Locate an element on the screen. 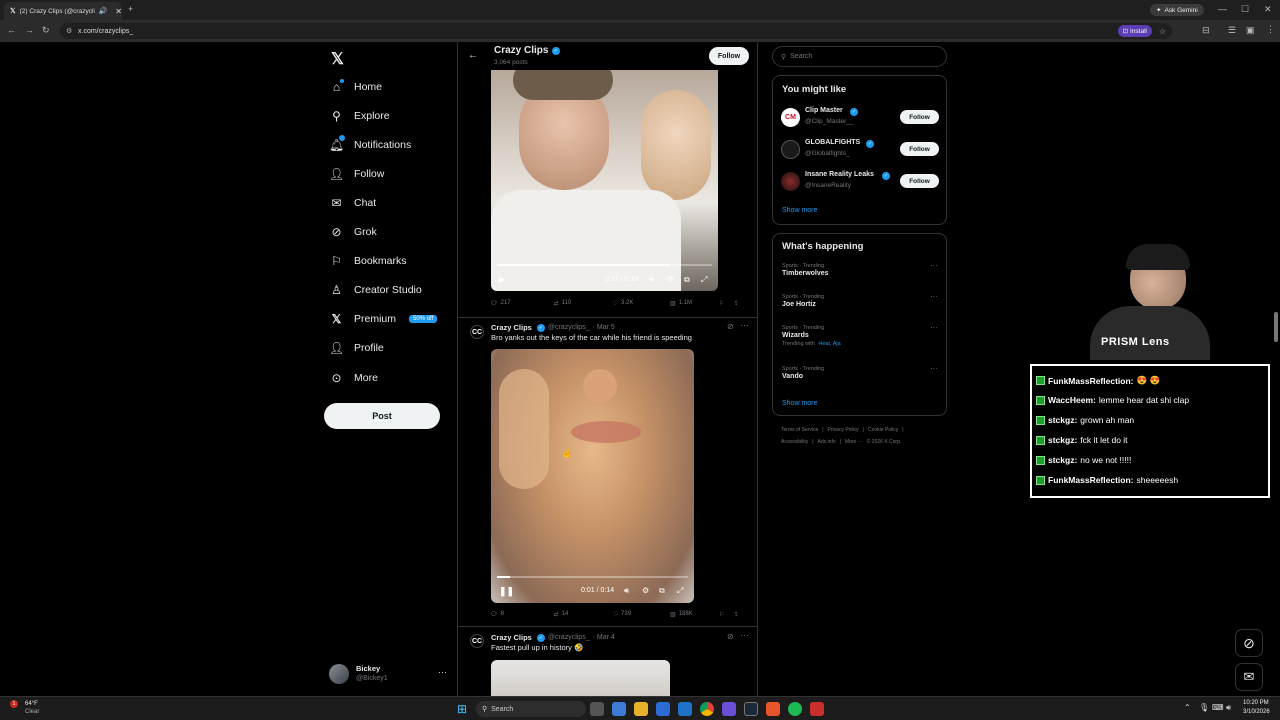 The width and height of the screenshot is (1280, 720). post-3-date: · Mar 4 is located at coordinates (604, 637).